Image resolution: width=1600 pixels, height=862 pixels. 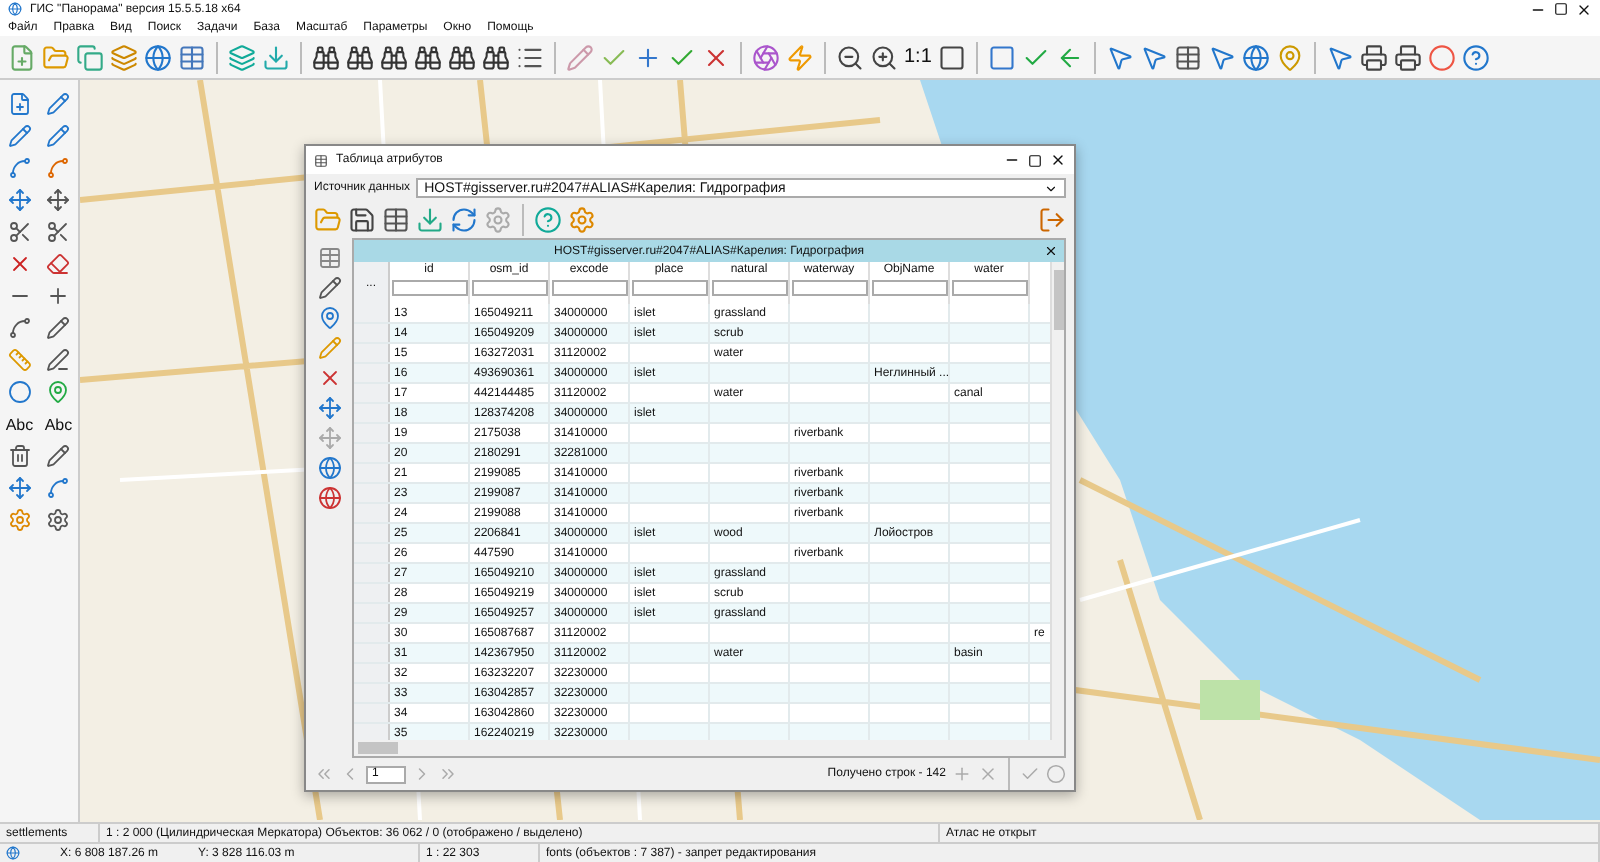 What do you see at coordinates (884, 57) in the screenshot?
I see `zoom-in-icon` at bounding box center [884, 57].